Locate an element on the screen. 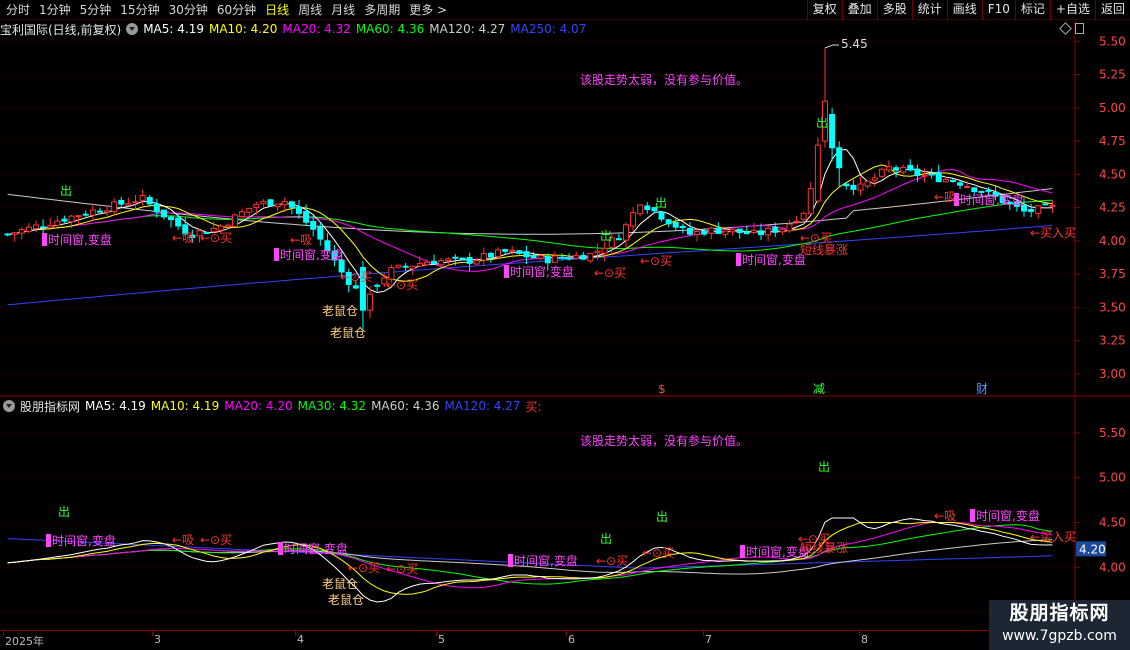 This screenshot has width=1130, height=650. tab-multi-period: 多周期 is located at coordinates (382, 9).